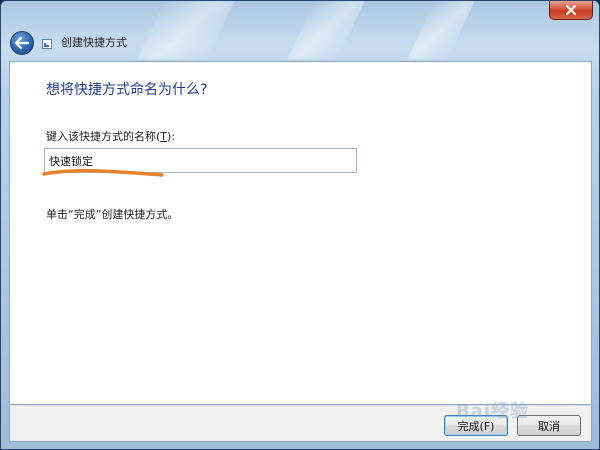 The image size is (600, 450). I want to click on arrow-left-icon, so click(22, 43).